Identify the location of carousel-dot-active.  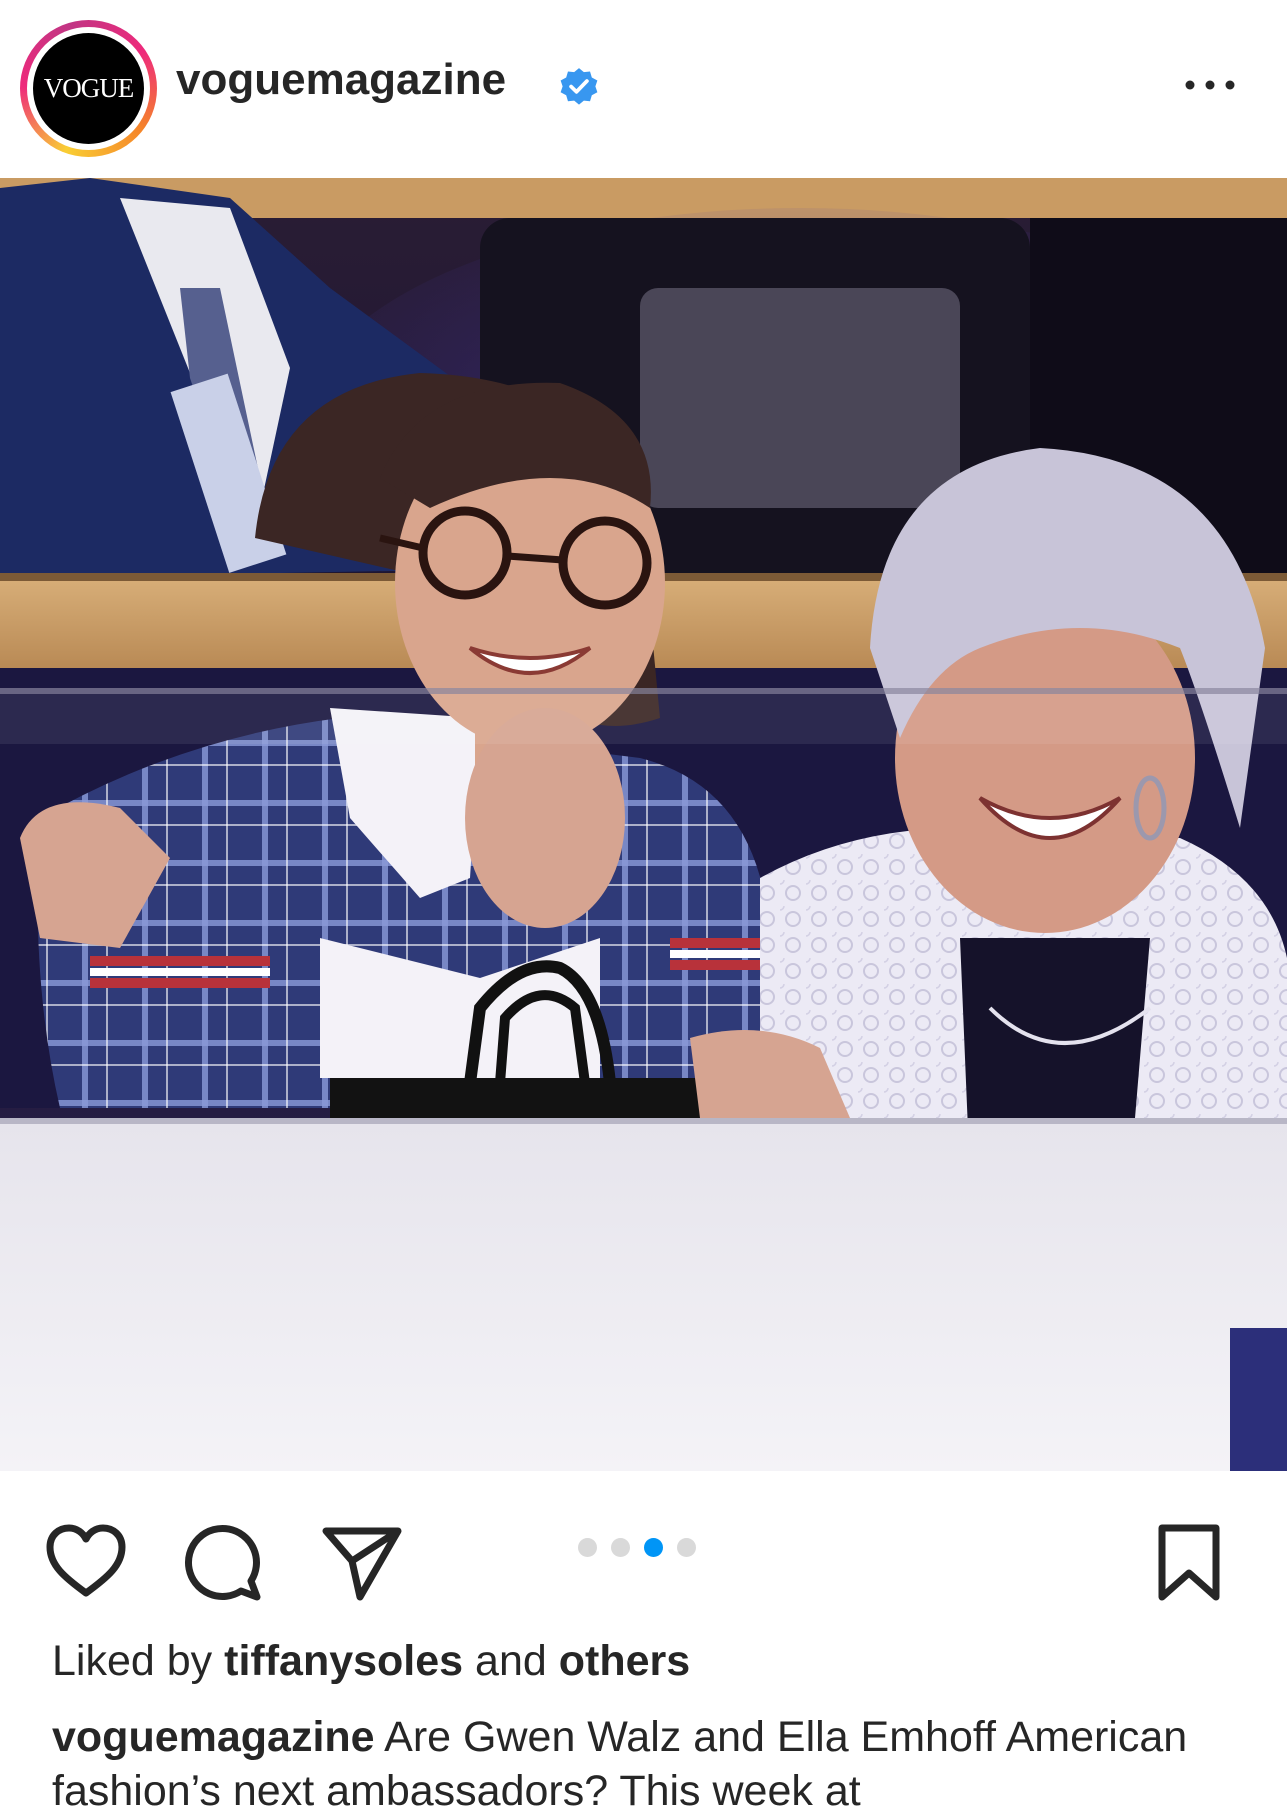
(653, 1547).